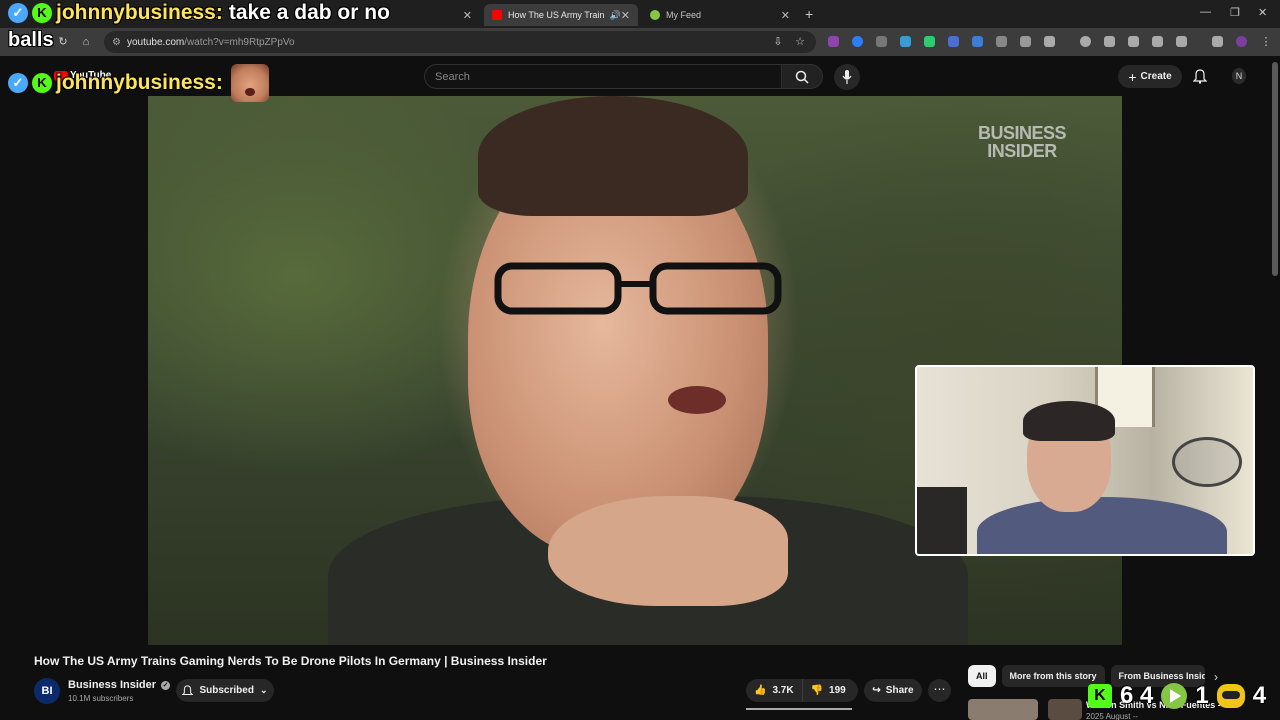 The image size is (1280, 720). I want to click on kick-viewer-count: 6 4, so click(1137, 695).